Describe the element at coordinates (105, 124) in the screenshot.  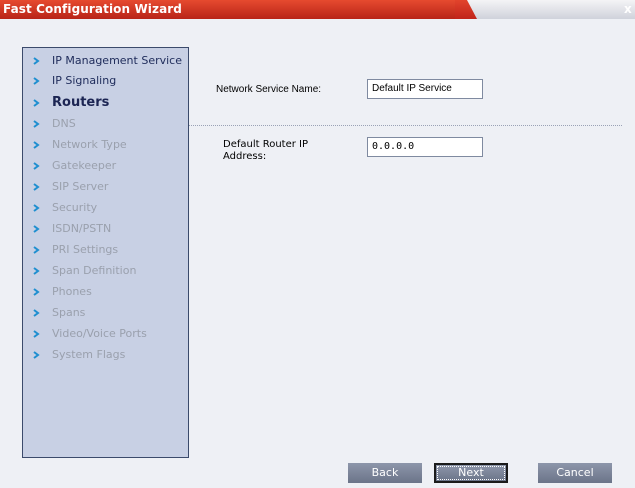
I see `sidebar-item-dns: DNS` at that location.